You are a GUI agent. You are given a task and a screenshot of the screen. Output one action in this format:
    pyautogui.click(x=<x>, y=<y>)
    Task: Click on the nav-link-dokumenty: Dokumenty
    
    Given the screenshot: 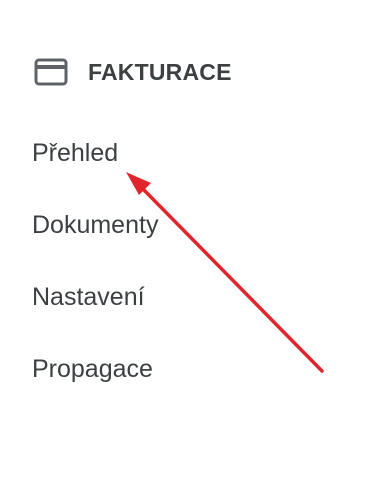 What is the action you would take?
    pyautogui.click(x=95, y=225)
    